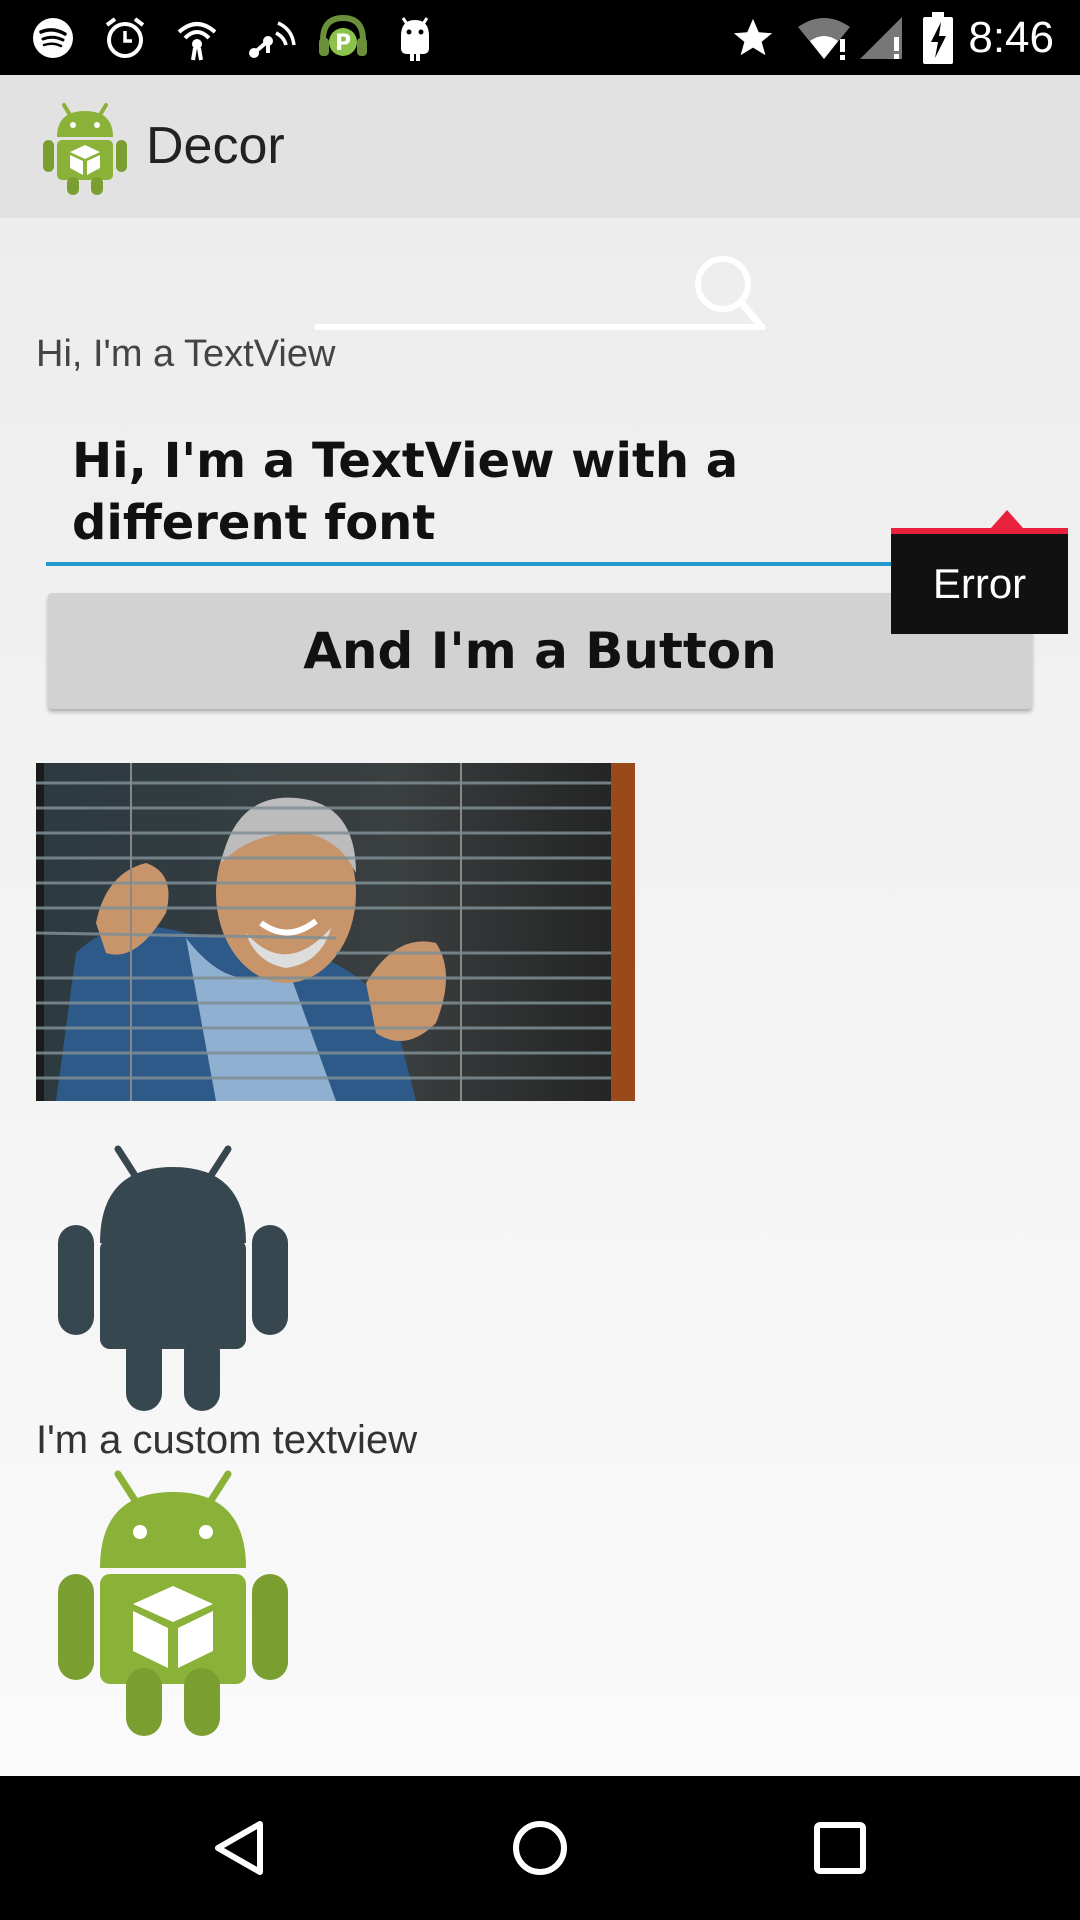 The width and height of the screenshot is (1080, 1920). Describe the element at coordinates (881, 37) in the screenshot. I see `signal-icon` at that location.